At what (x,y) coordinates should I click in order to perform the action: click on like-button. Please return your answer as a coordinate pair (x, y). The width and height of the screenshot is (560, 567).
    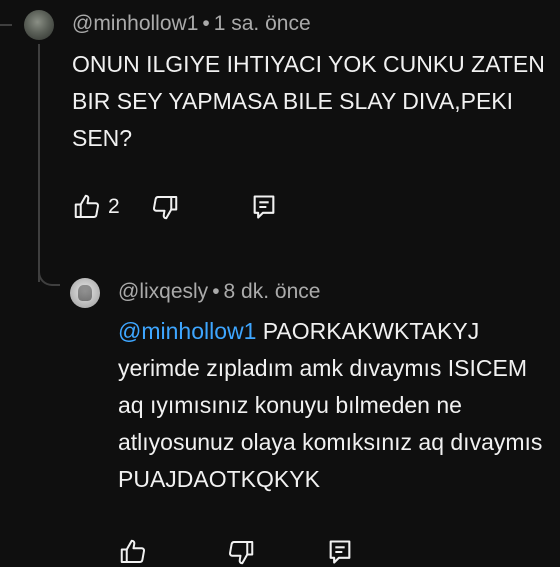
    Looking at the image, I should click on (172, 552).